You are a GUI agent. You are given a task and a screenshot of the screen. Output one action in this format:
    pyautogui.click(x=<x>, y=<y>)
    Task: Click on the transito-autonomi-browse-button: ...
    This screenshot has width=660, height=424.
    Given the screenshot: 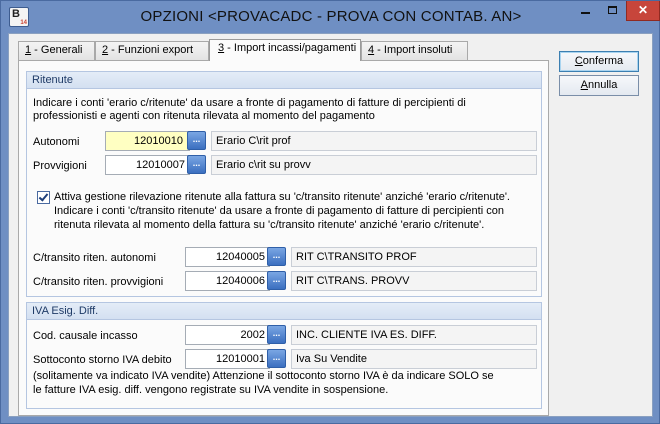 What is the action you would take?
    pyautogui.click(x=276, y=256)
    